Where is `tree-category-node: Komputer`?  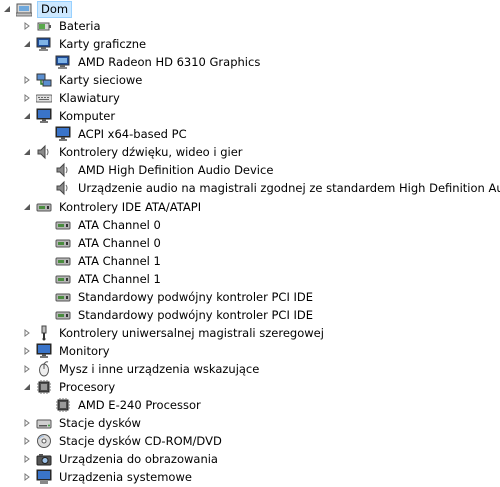 tree-category-node: Komputer is located at coordinates (69, 116).